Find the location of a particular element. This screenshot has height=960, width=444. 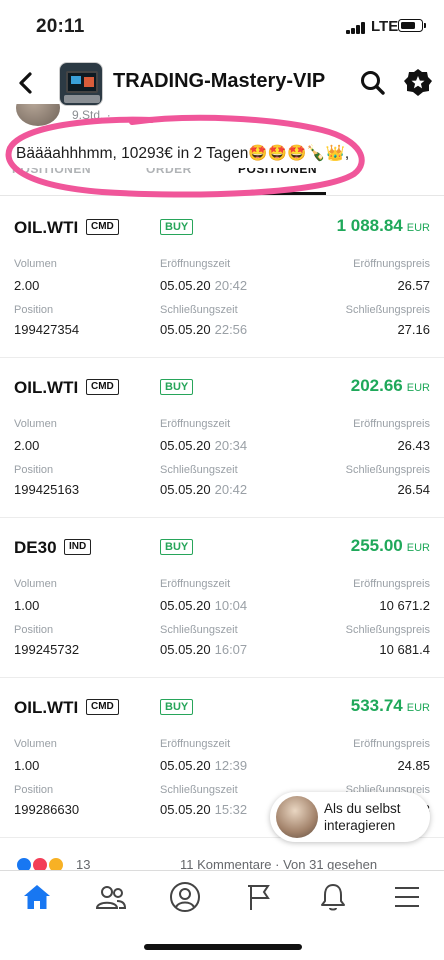

open-datetime: 05.05.20 20:42 is located at coordinates (203, 285).